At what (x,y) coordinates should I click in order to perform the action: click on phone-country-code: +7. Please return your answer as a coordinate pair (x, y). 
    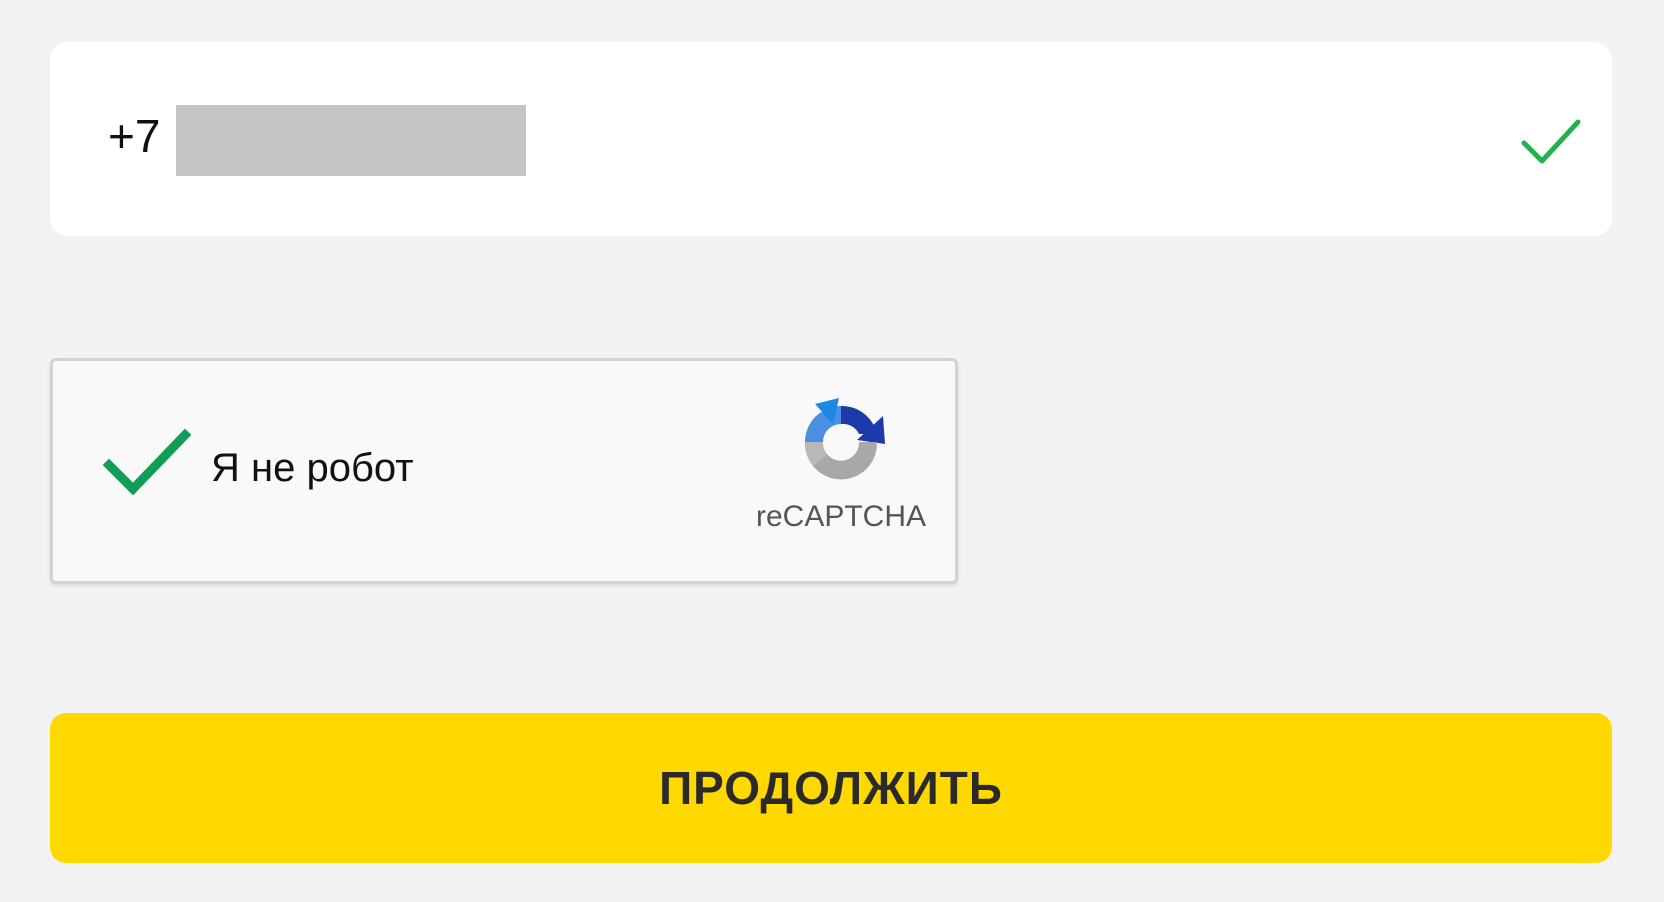
    Looking at the image, I should click on (134, 136).